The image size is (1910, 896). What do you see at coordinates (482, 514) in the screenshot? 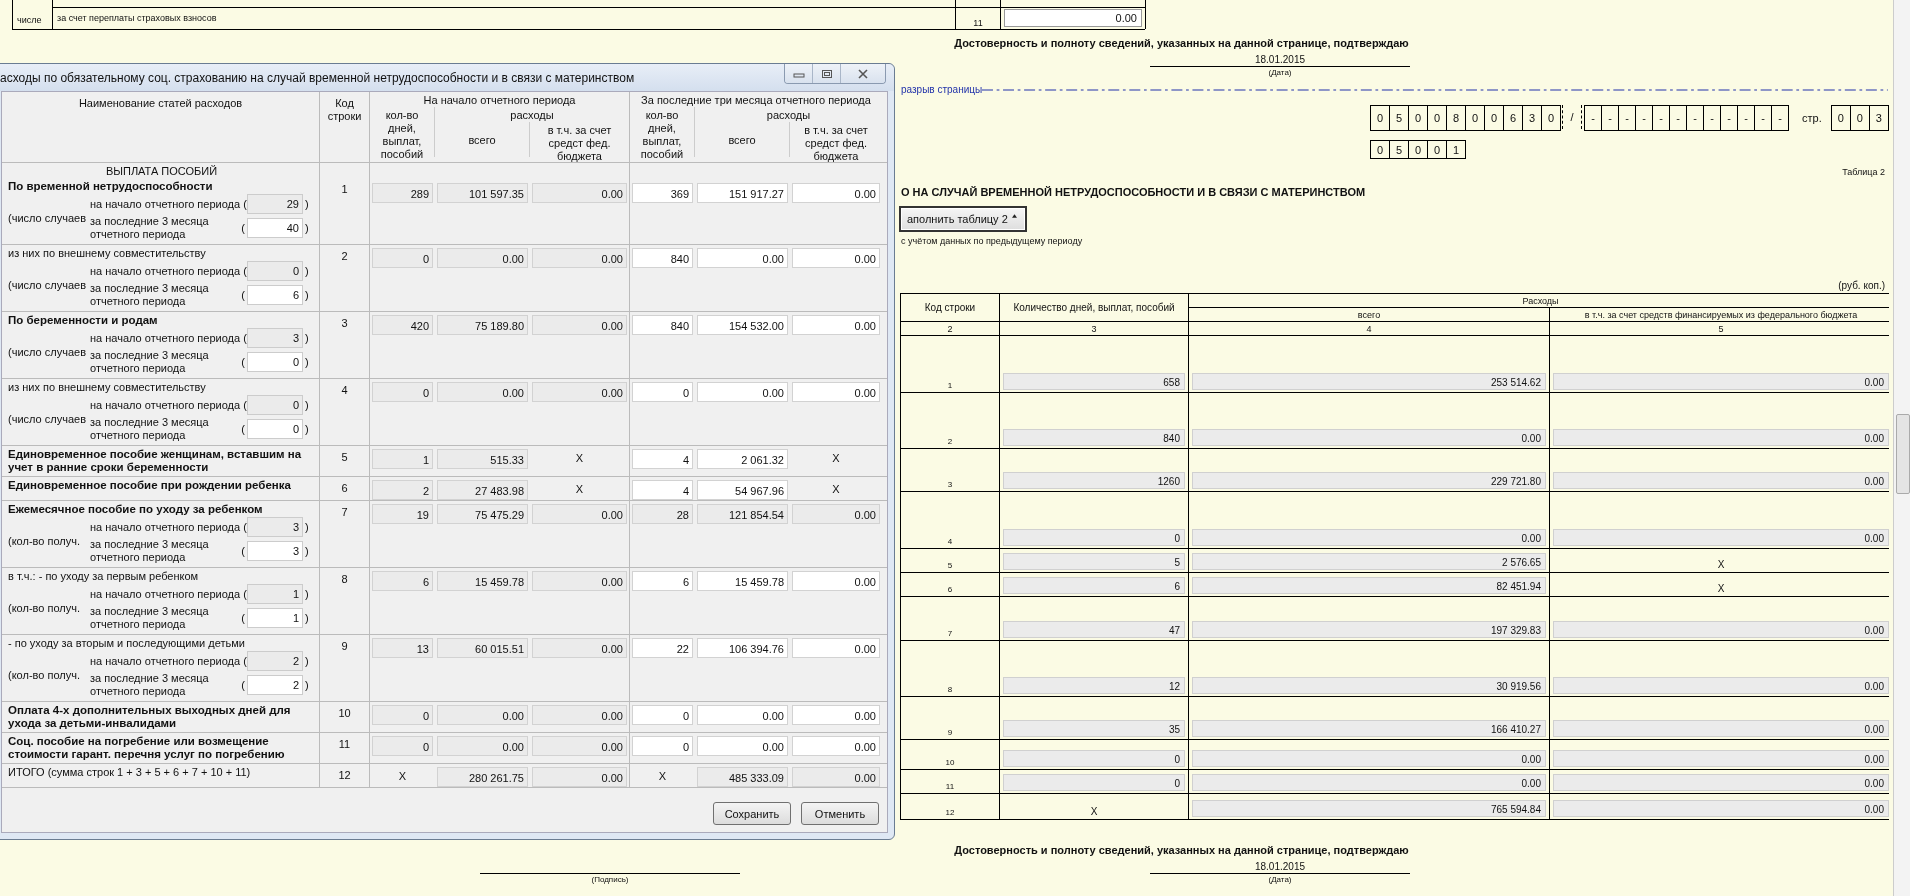
I see `number-field: 75 475.29` at bounding box center [482, 514].